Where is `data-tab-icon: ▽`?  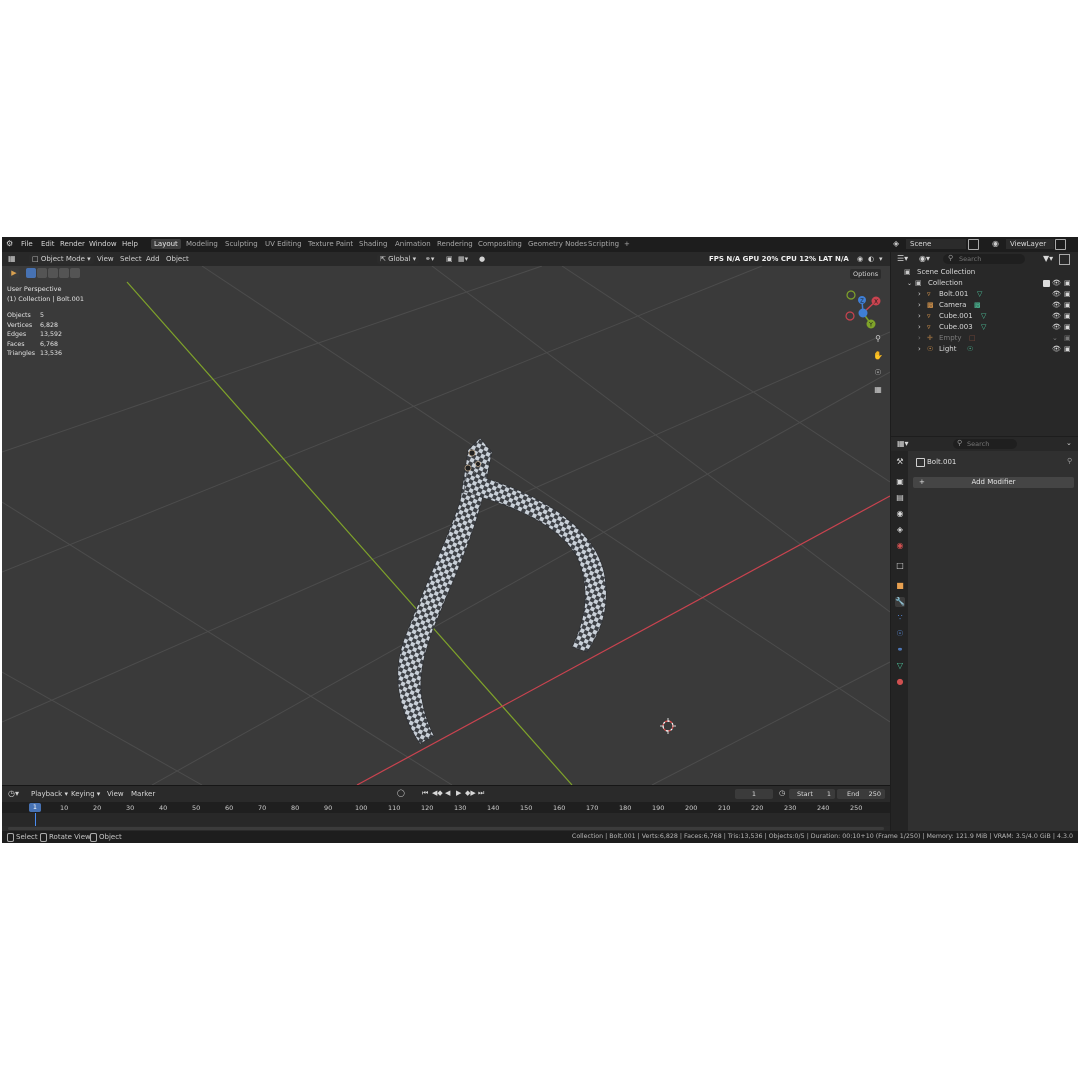 data-tab-icon: ▽ is located at coordinates (900, 666).